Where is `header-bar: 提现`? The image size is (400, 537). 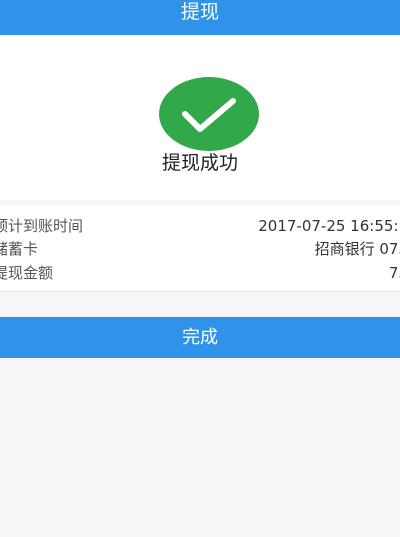
header-bar: 提现 is located at coordinates (200, 17).